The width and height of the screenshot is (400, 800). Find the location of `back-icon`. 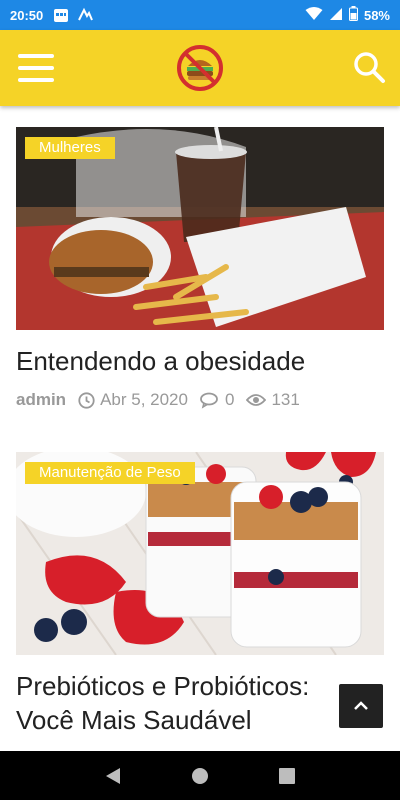

back-icon is located at coordinates (113, 775).